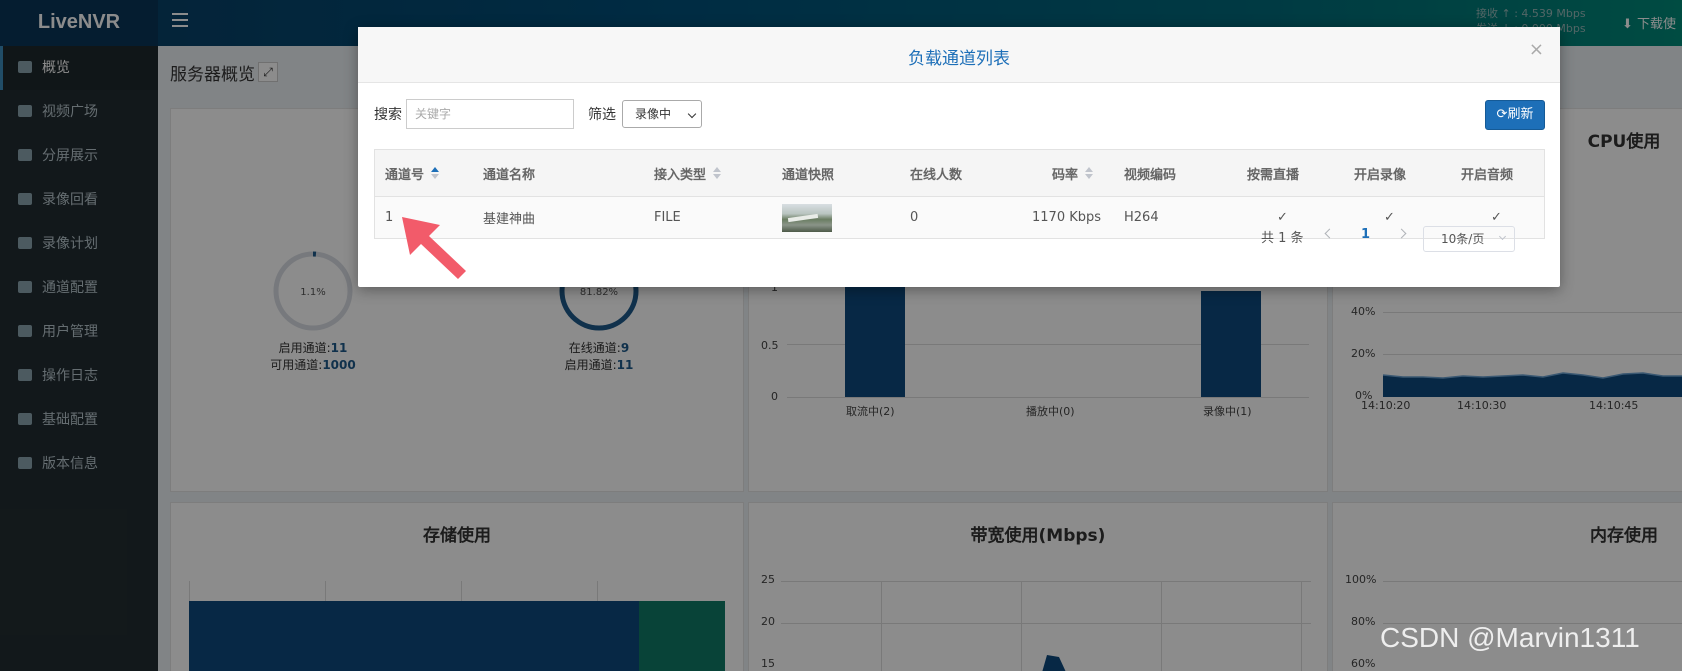  Describe the element at coordinates (490, 114) in the screenshot. I see `search-input` at that location.